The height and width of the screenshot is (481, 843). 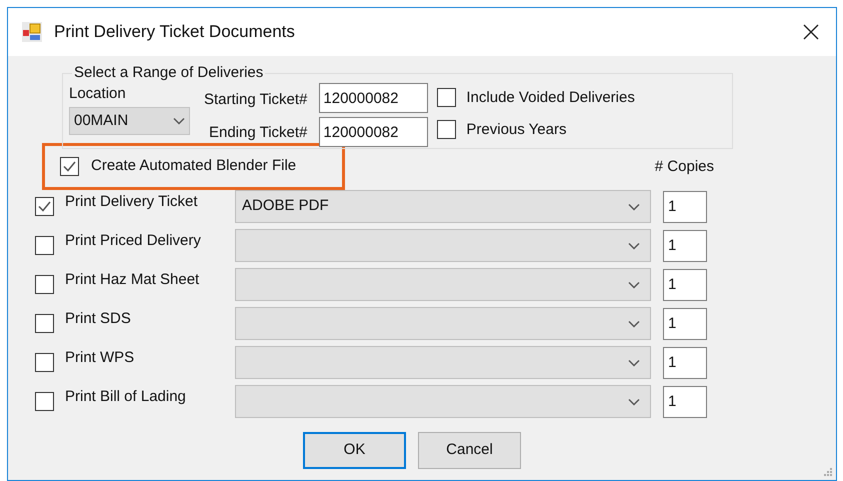 I want to click on option-label: Previous Years, so click(x=516, y=129).